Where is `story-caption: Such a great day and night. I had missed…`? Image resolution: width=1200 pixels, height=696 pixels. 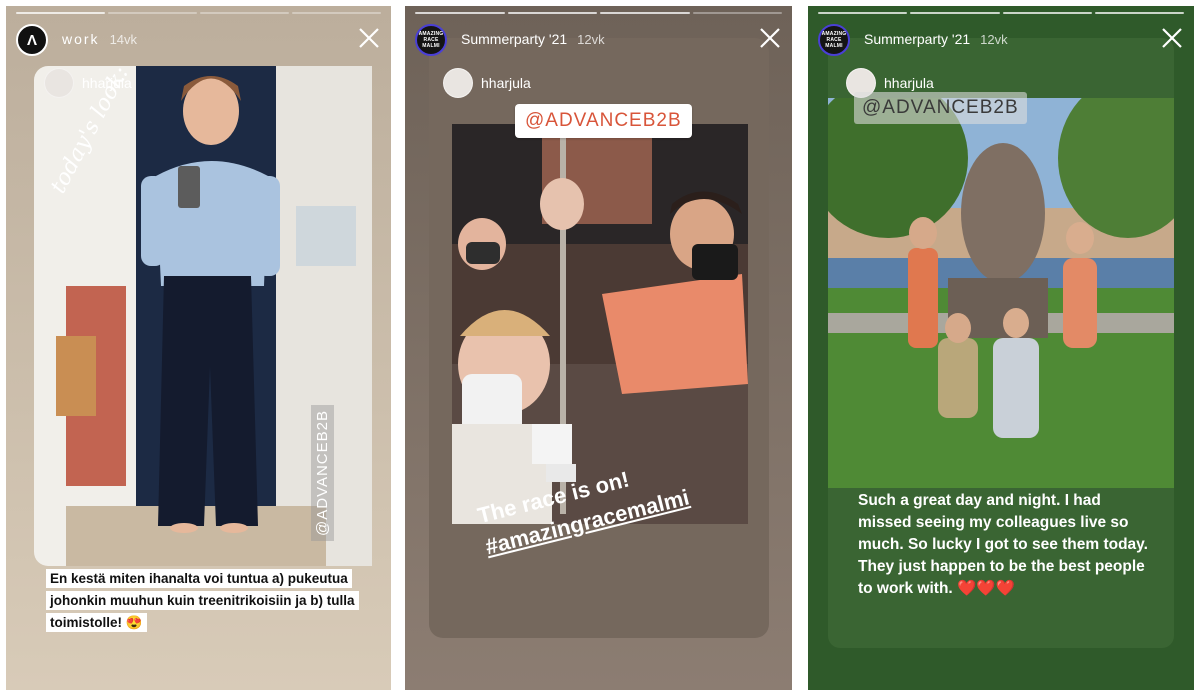
story-caption: Such a great day and night. I had missed… is located at coordinates (1003, 544).